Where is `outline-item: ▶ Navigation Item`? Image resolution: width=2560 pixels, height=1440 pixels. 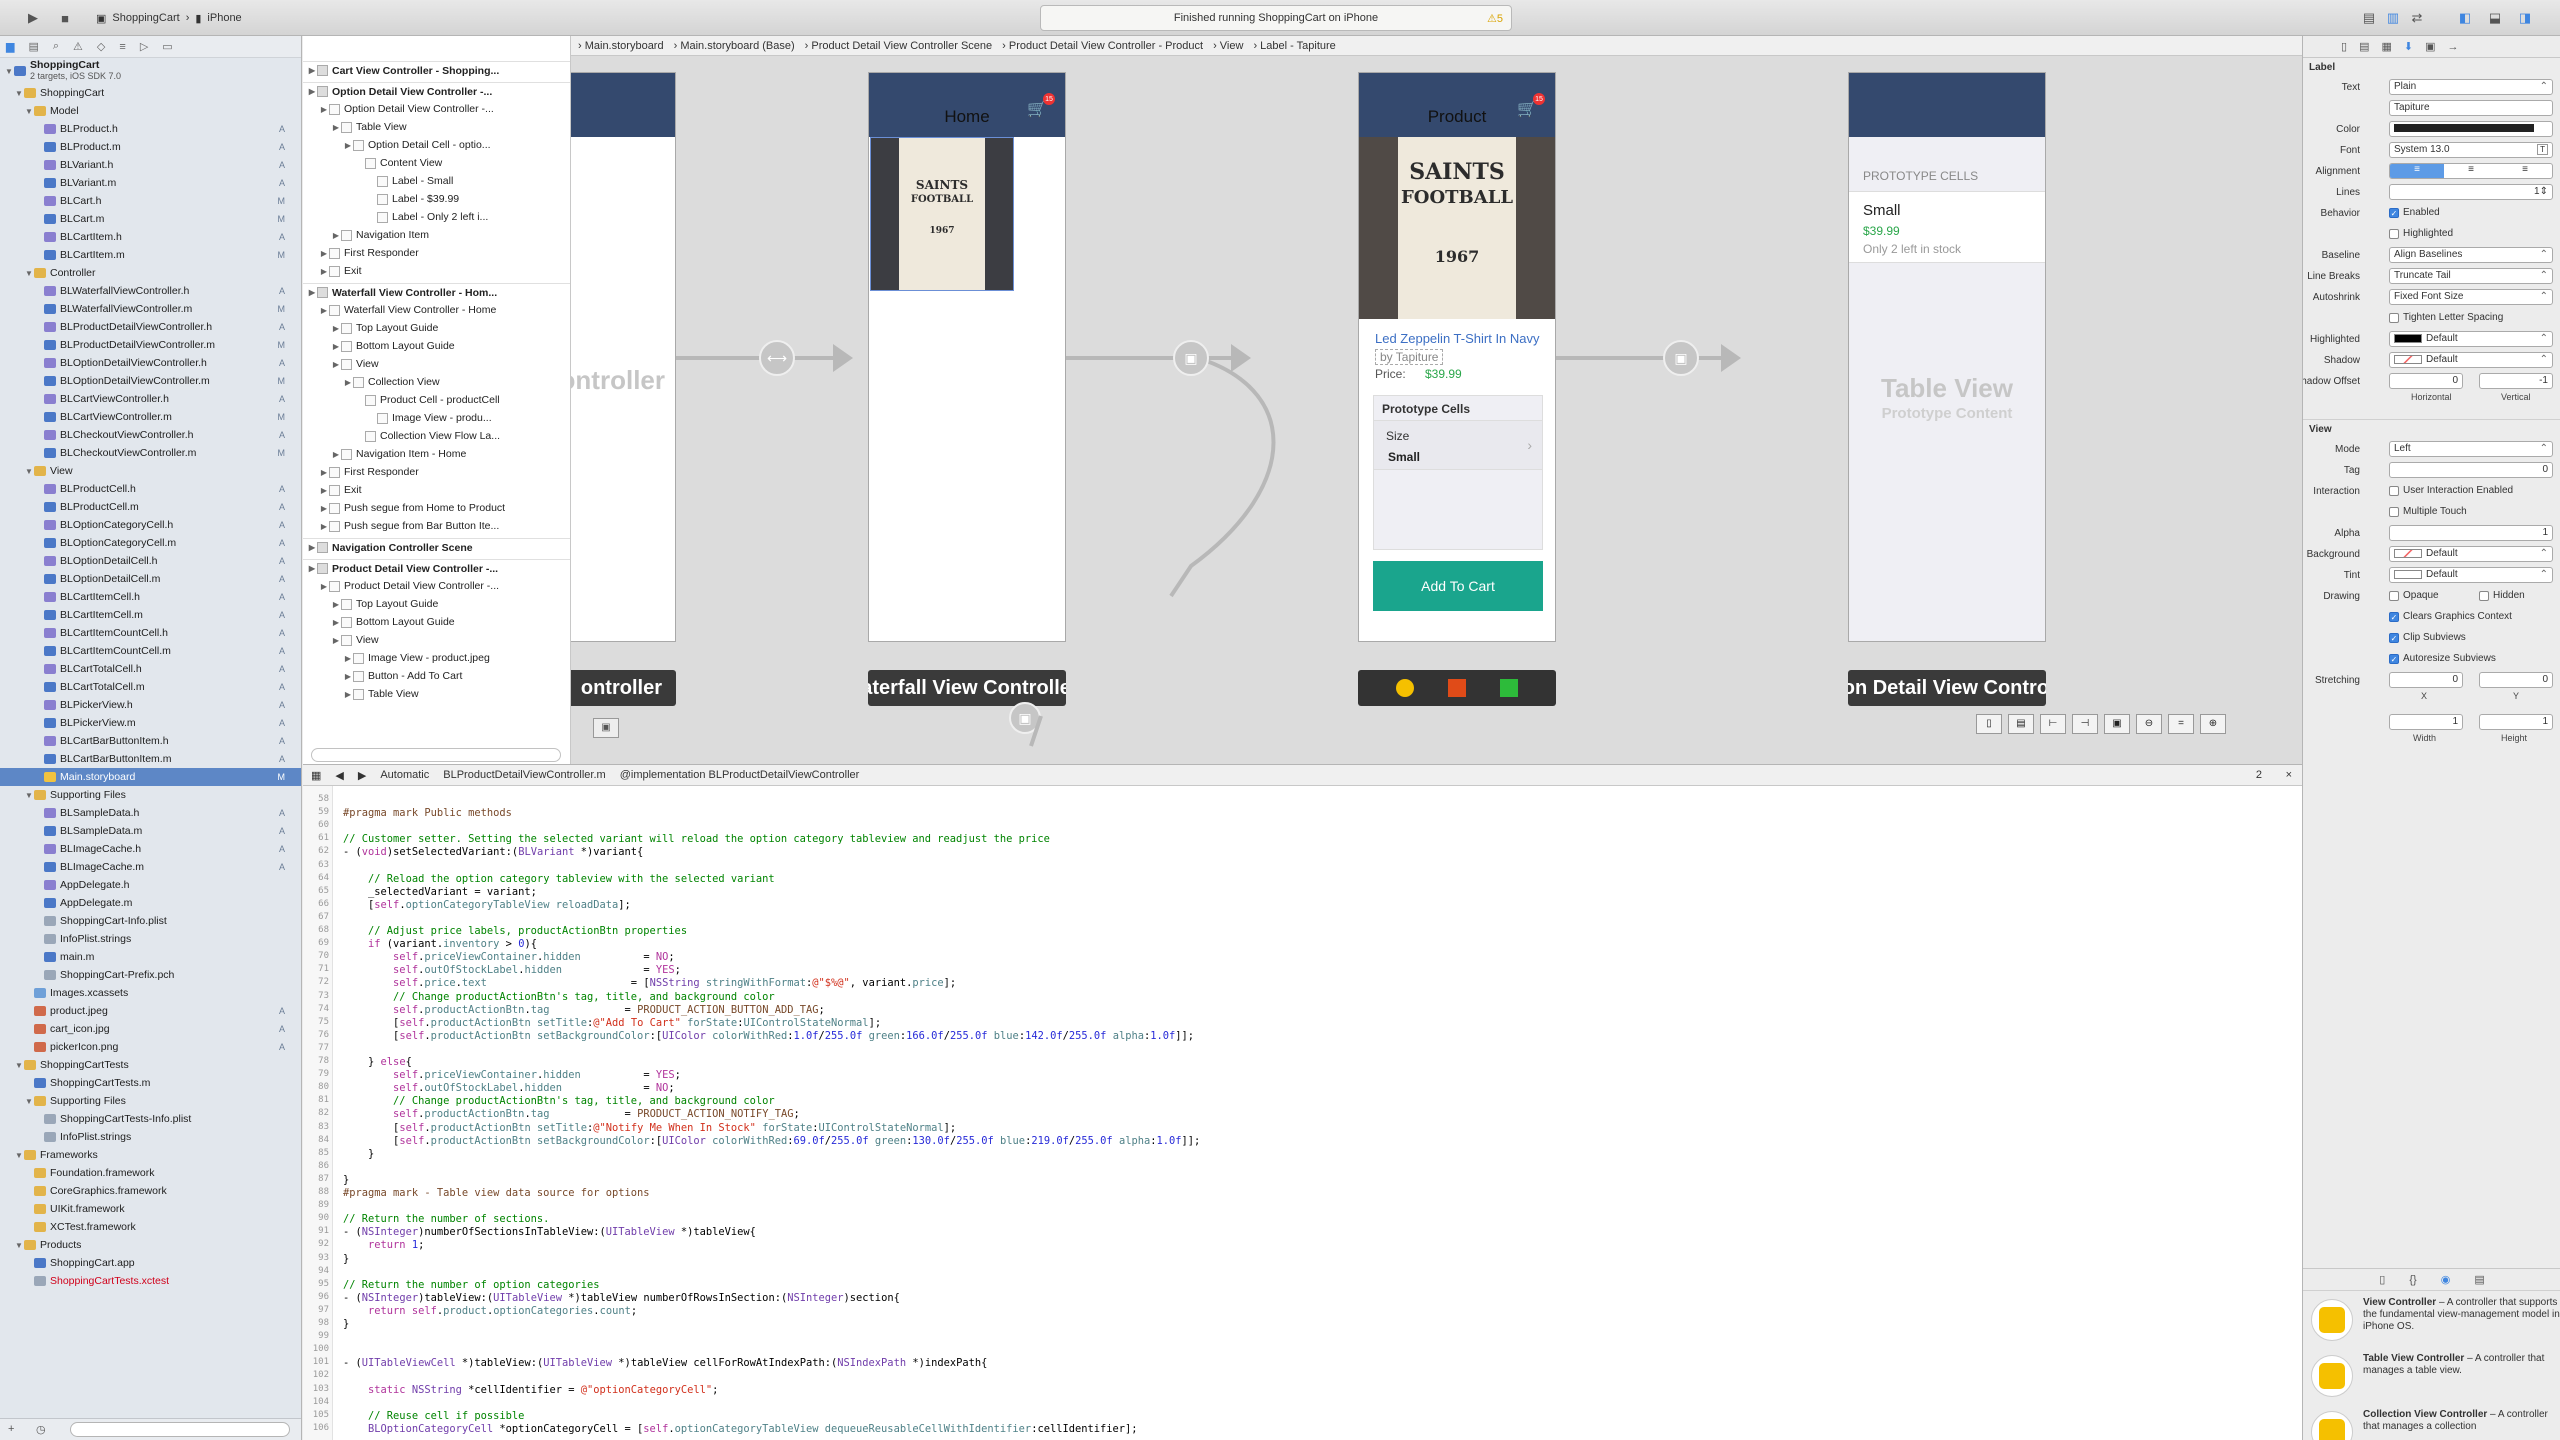
outline-item: ▶ Navigation Item is located at coordinates (436, 235).